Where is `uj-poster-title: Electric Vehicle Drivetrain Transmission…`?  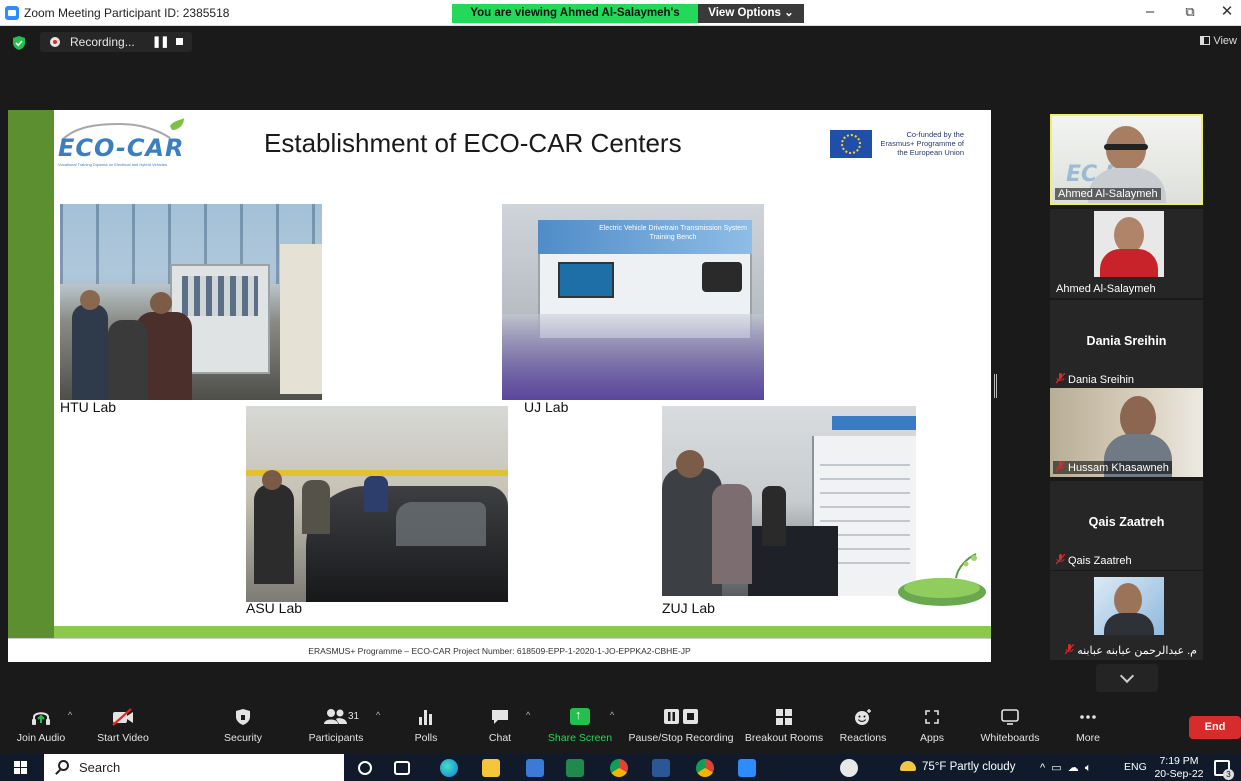 uj-poster-title: Electric Vehicle Drivetrain Transmission… is located at coordinates (673, 233).